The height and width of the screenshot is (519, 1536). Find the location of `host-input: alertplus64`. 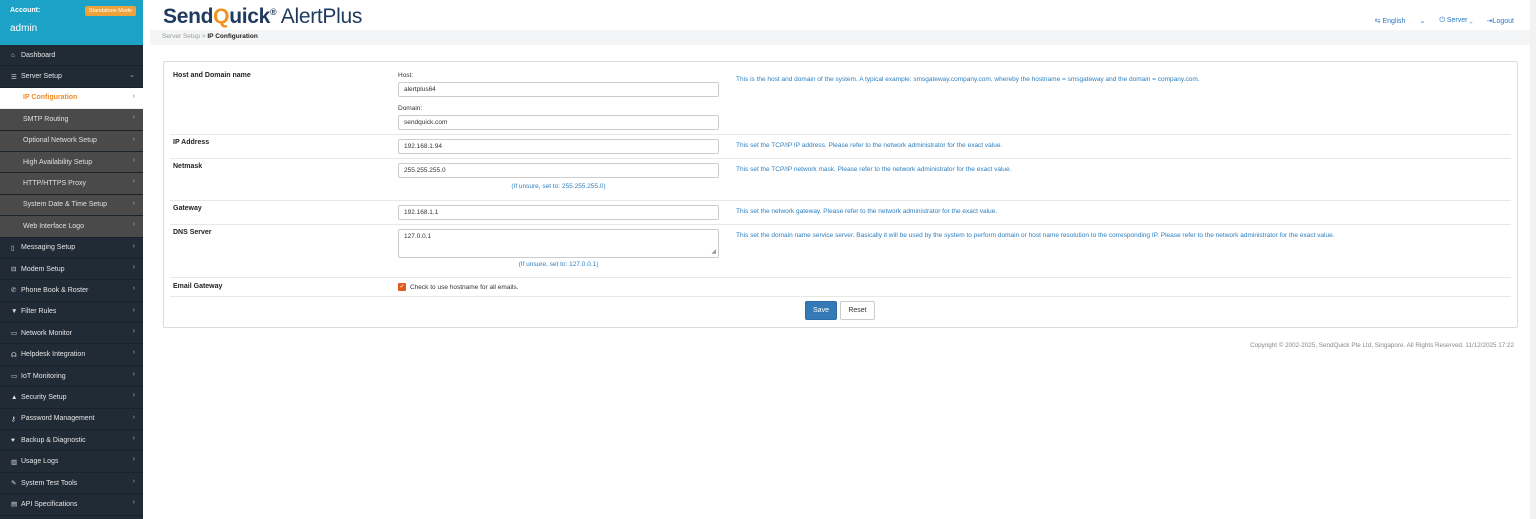

host-input: alertplus64 is located at coordinates (558, 89).